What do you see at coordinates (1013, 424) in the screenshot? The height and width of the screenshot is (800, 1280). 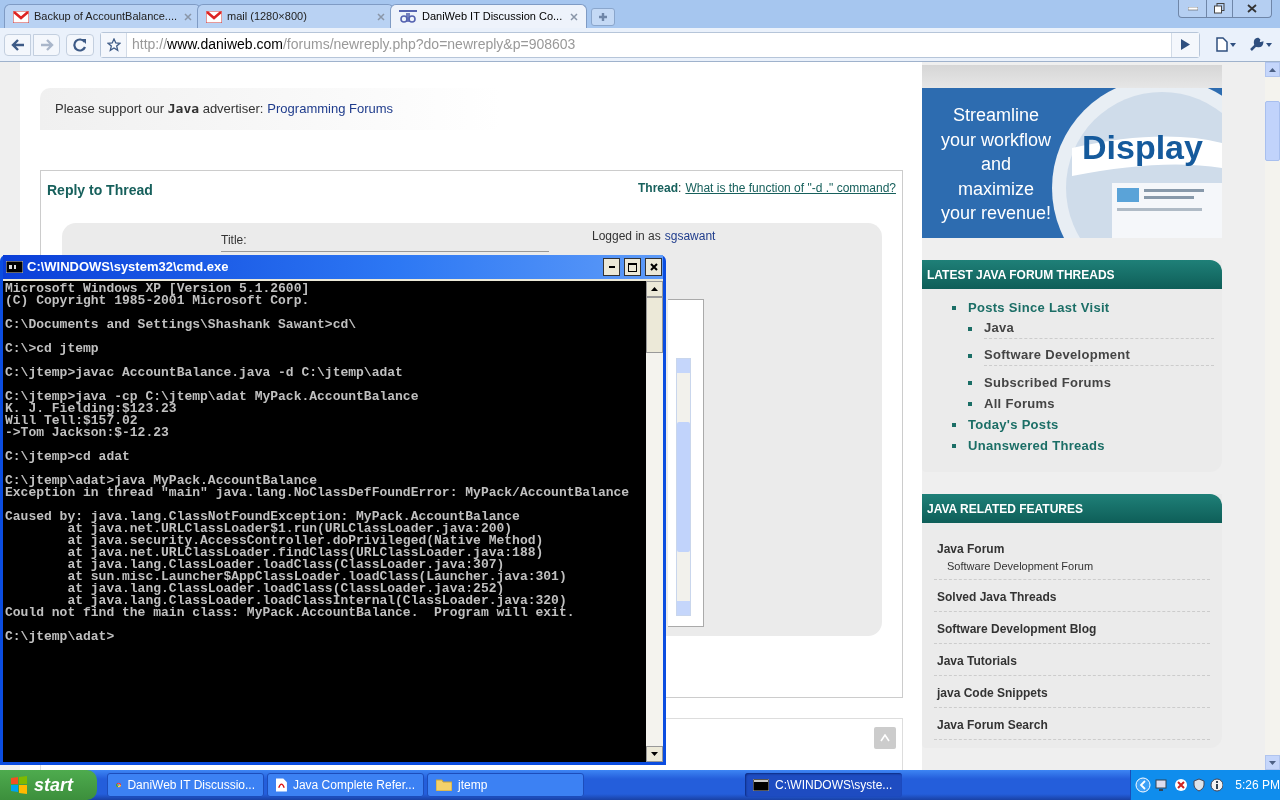 I see `thread-category-link: Today's Posts` at bounding box center [1013, 424].